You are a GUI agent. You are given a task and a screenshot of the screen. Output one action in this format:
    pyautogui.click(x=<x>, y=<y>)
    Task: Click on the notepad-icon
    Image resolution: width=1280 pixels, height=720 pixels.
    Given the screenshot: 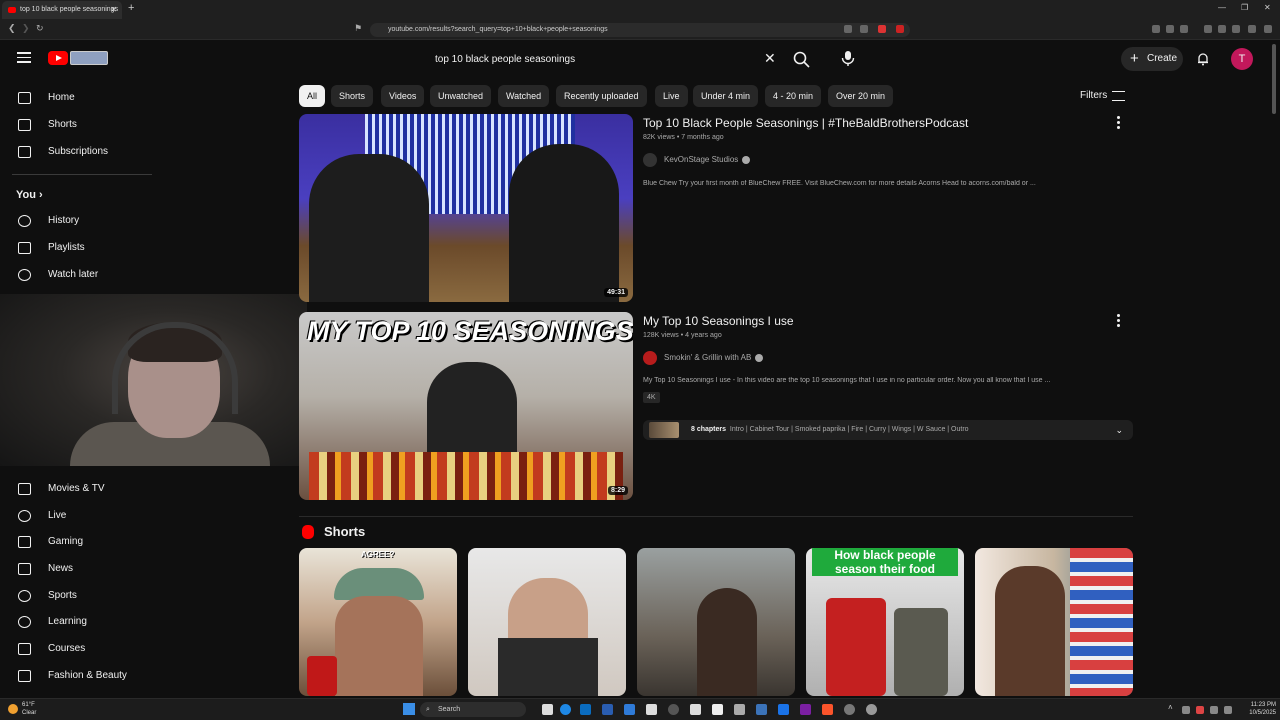 What is the action you would take?
    pyautogui.click(x=717, y=709)
    